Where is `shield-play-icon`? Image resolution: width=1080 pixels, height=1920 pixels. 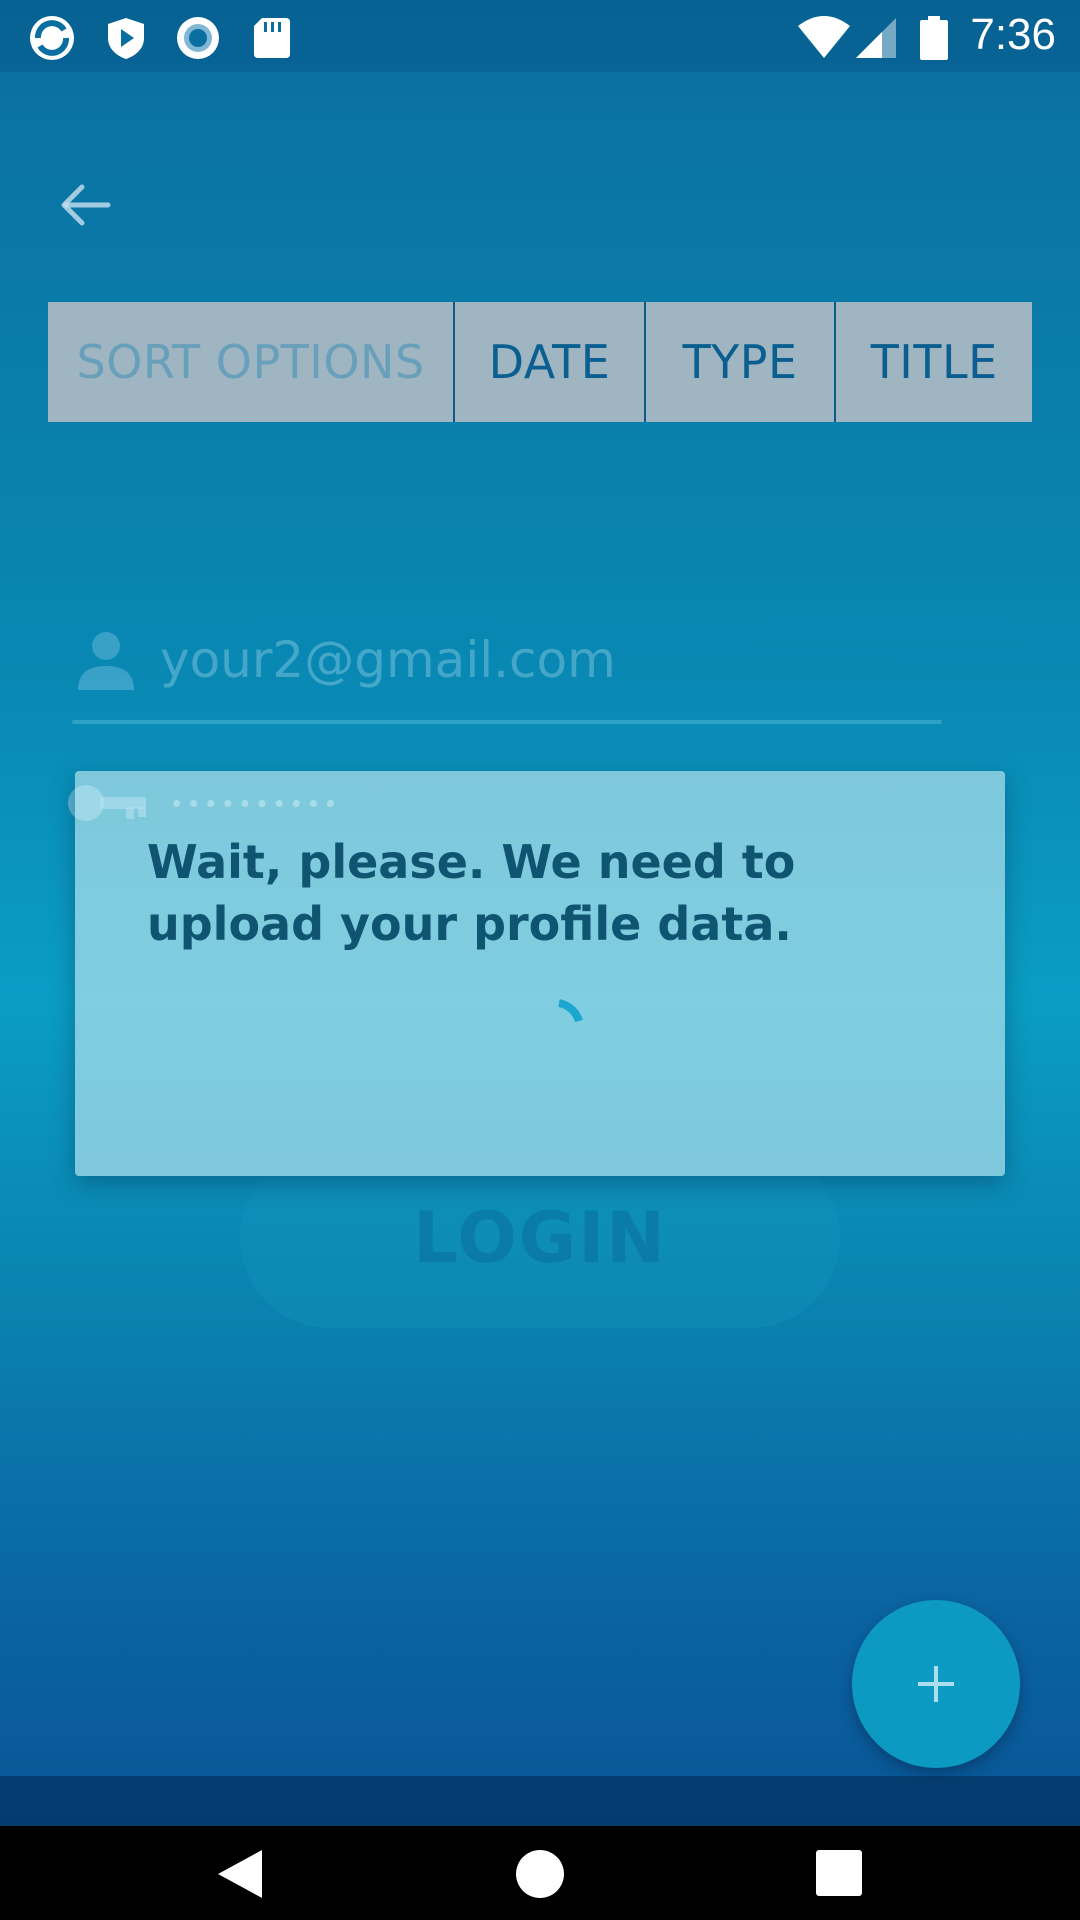
shield-play-icon is located at coordinates (126, 38).